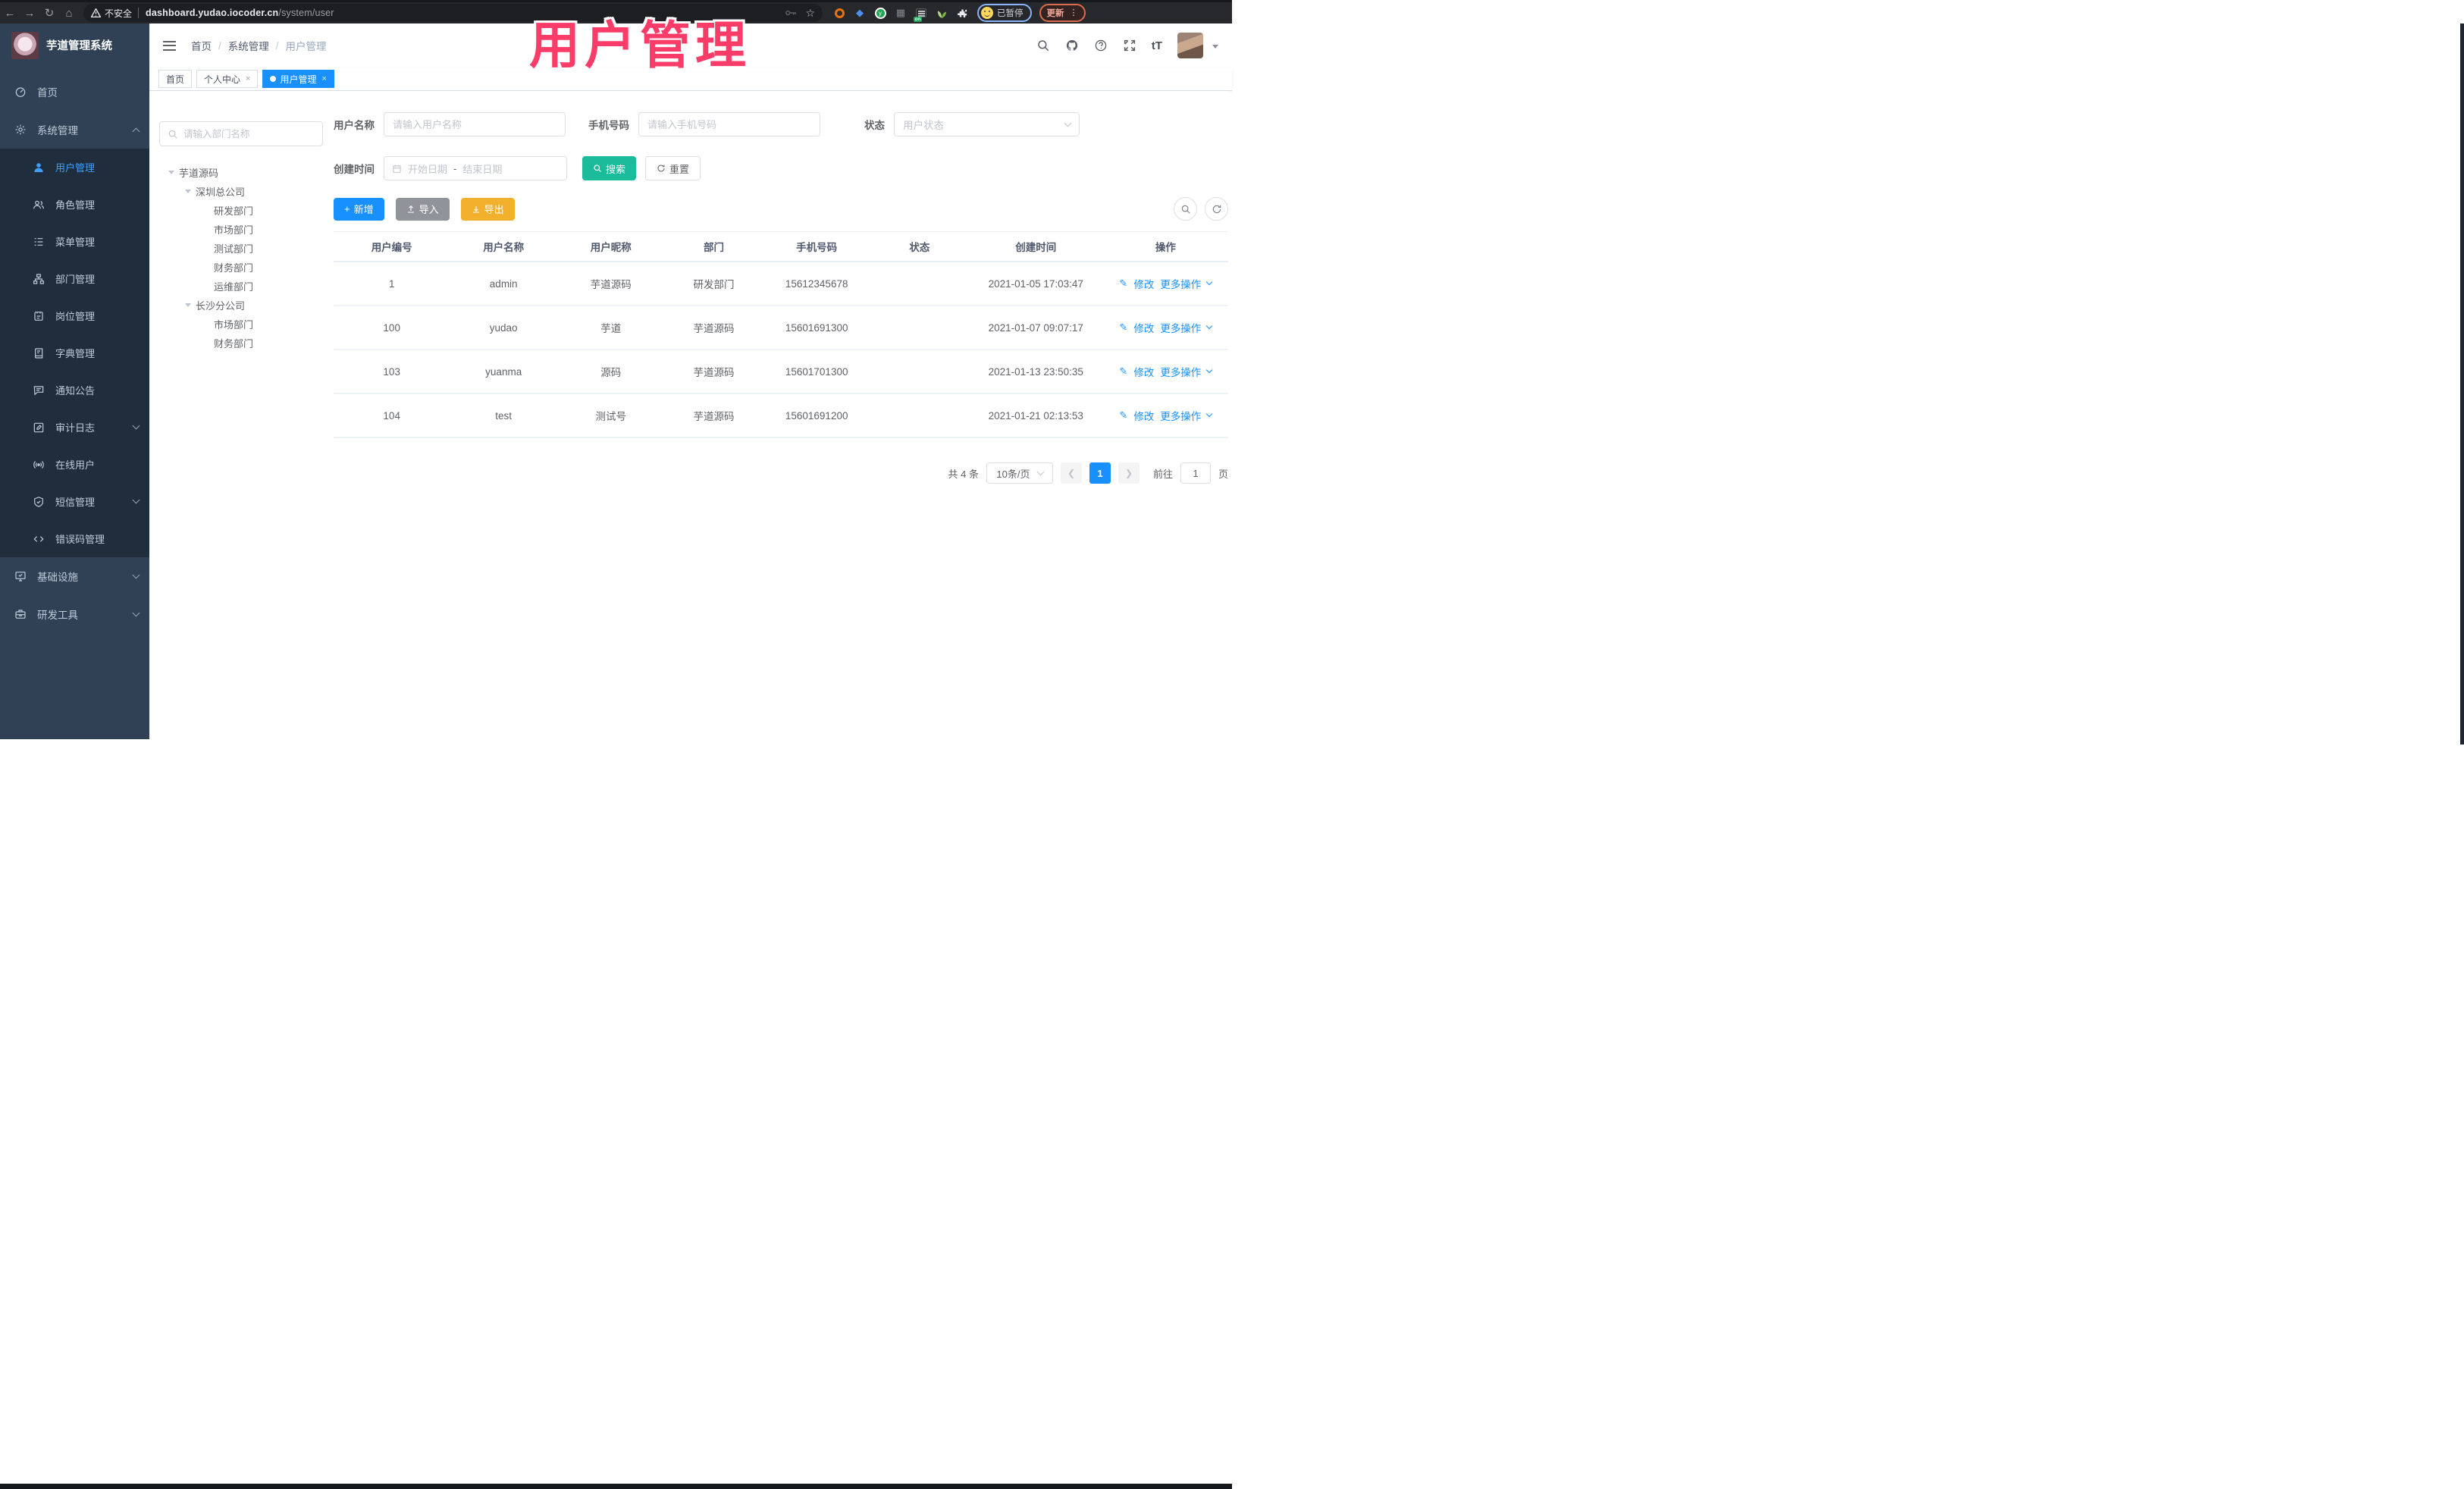 This screenshot has height=1489, width=2464. I want to click on extension-grid-icon: ▦, so click(901, 13).